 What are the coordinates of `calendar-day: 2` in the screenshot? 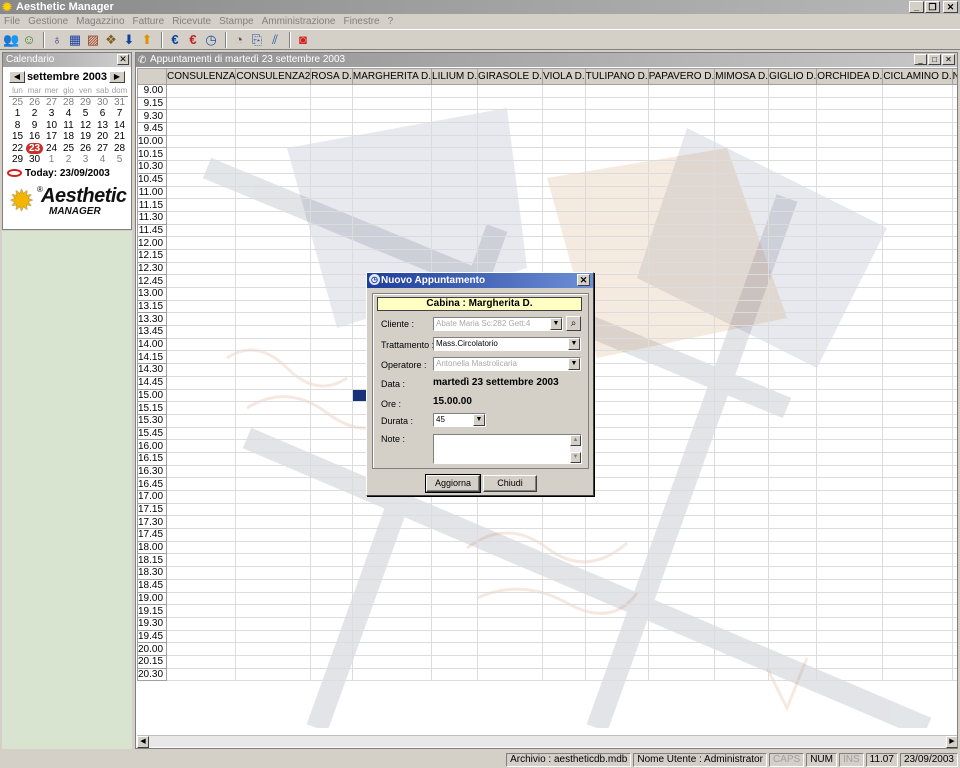 It's located at (68, 160).